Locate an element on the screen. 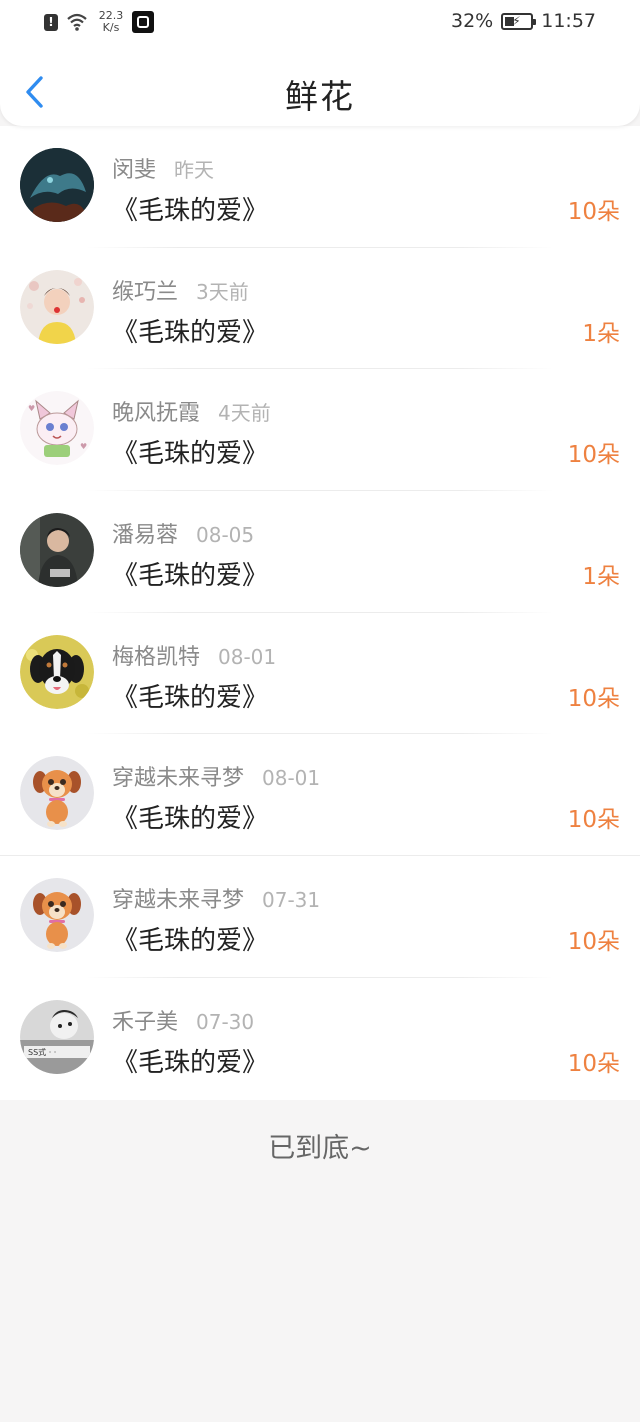  sender-name: 缑巧兰 is located at coordinates (145, 290).